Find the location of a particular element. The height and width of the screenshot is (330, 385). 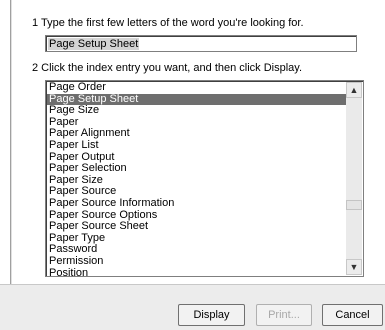

scroll-up-button: ▲ is located at coordinates (354, 90).